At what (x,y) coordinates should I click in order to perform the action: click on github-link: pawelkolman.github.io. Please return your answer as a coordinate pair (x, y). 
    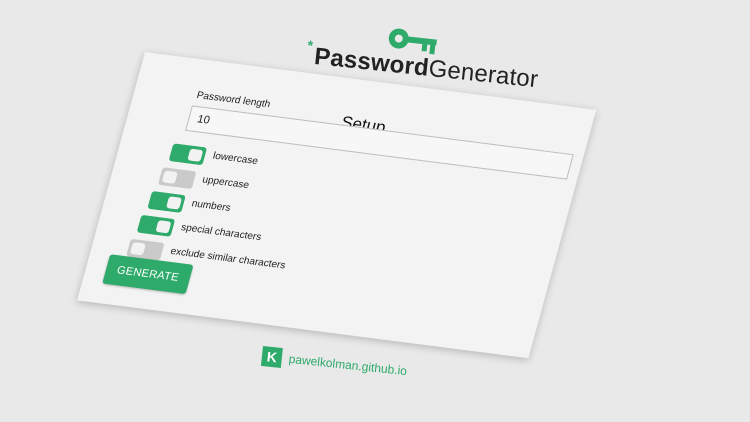
    Looking at the image, I should click on (348, 365).